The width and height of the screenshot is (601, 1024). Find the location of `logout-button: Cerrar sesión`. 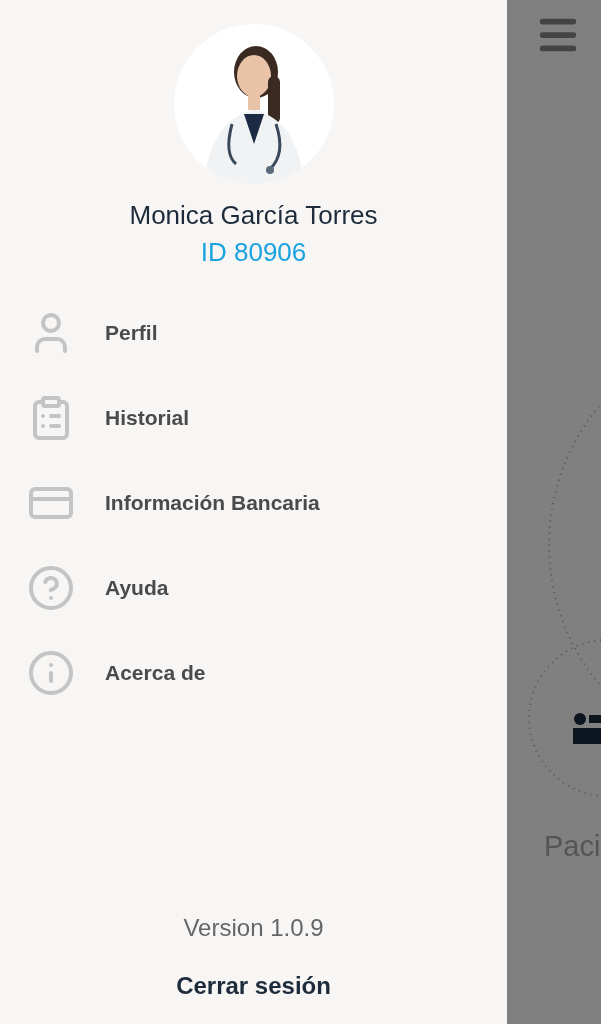

logout-button: Cerrar sesión is located at coordinates (253, 986).